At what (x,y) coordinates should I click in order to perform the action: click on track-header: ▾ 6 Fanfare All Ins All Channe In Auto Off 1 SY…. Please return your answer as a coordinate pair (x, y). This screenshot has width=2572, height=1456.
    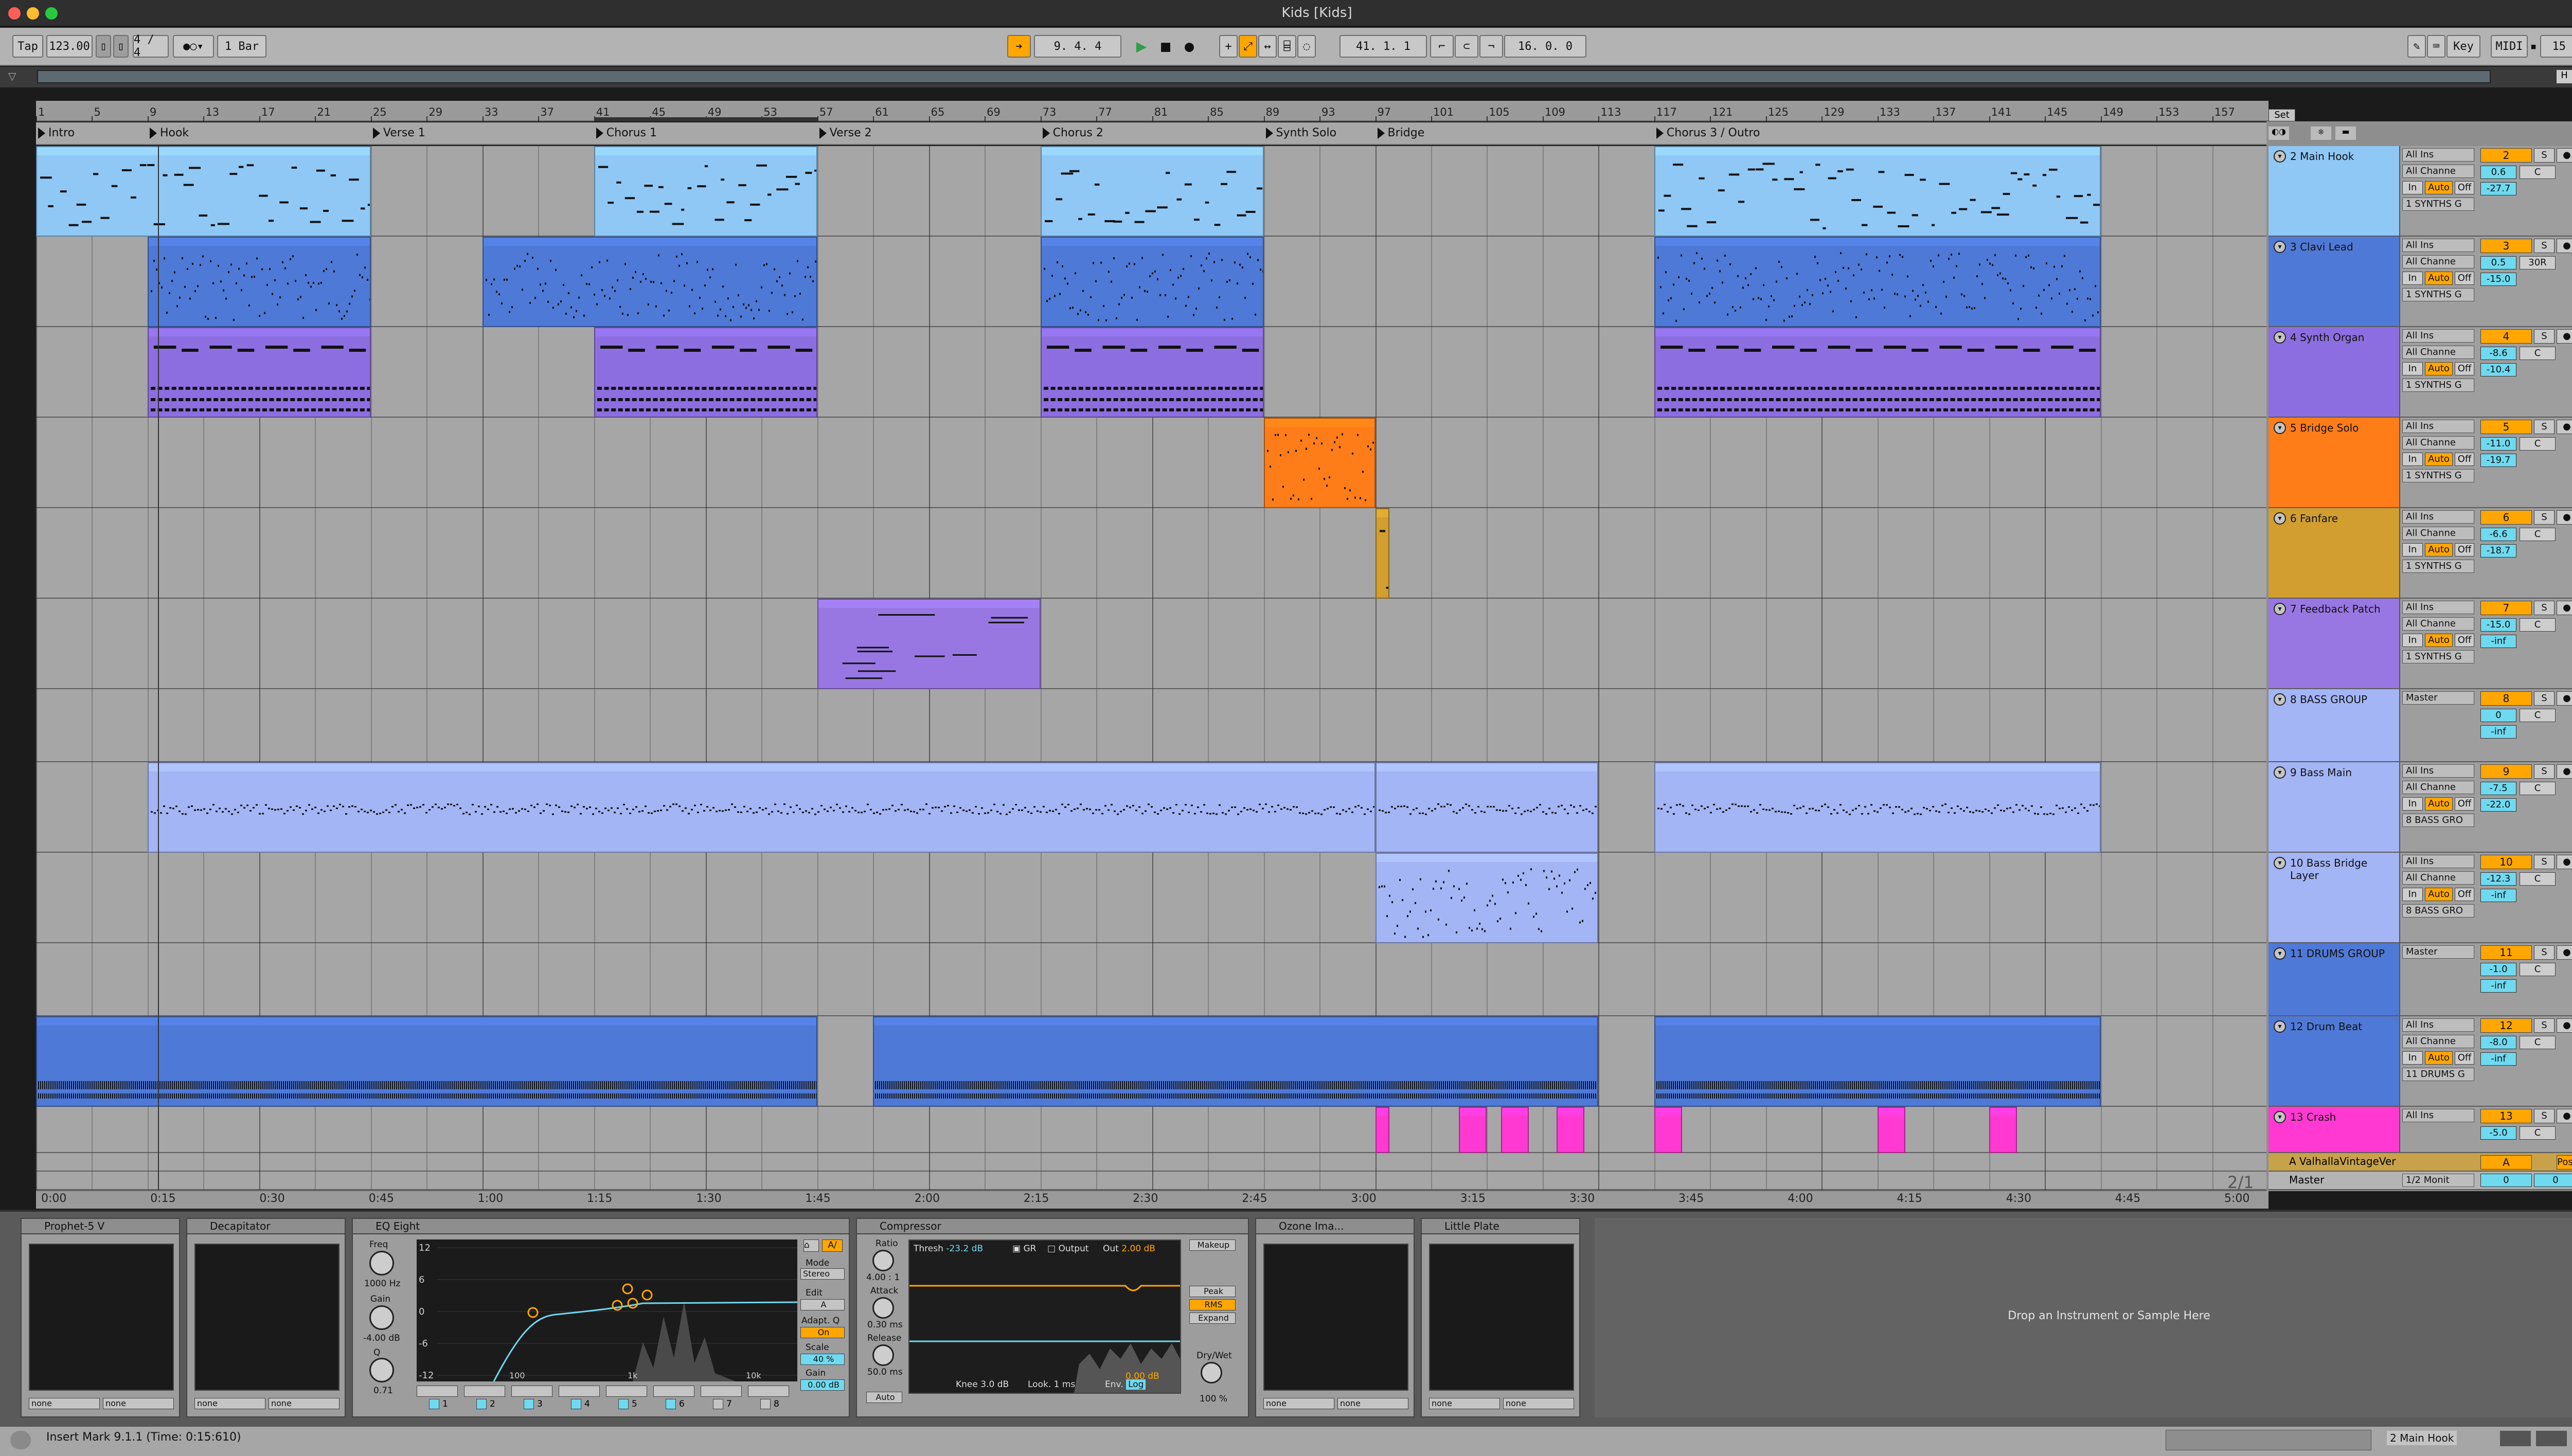
    Looking at the image, I should click on (2420, 553).